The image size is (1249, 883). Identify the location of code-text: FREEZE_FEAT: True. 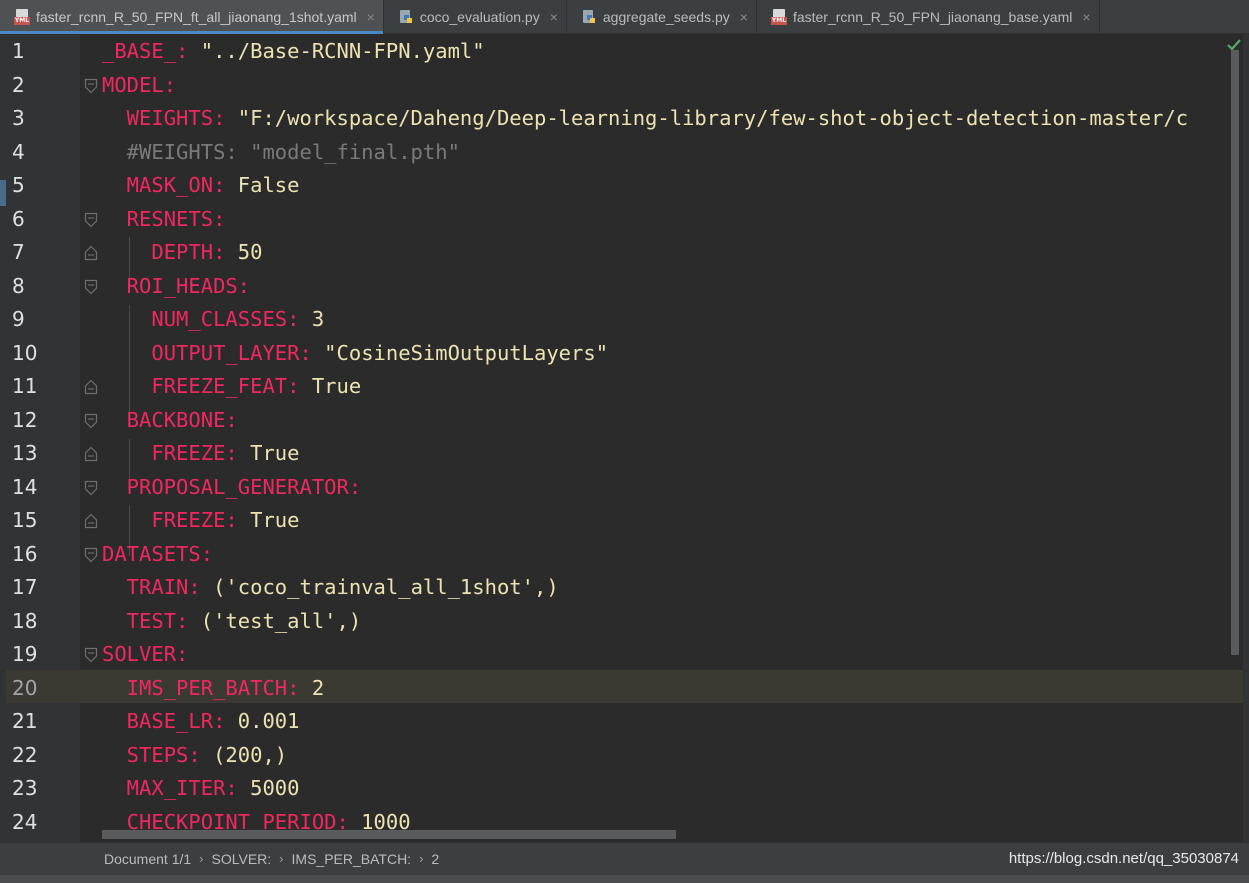
(231, 387).